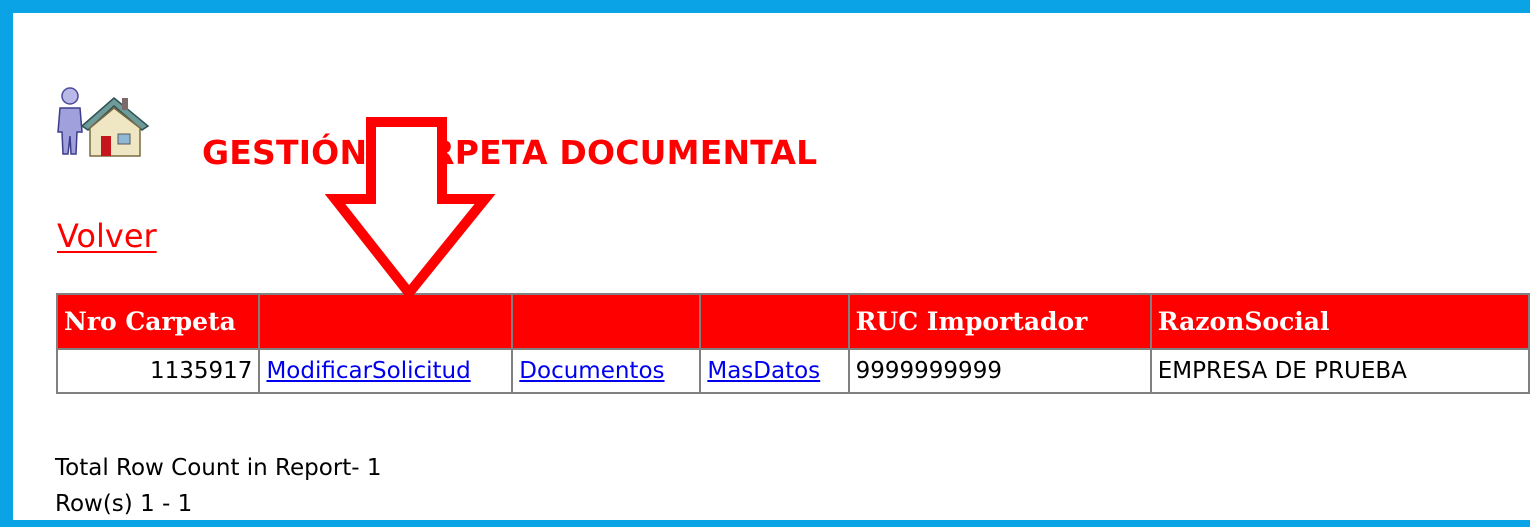  What do you see at coordinates (510, 152) in the screenshot?
I see `page-title: GESTIÓN CARPETA DOCUMENTAL` at bounding box center [510, 152].